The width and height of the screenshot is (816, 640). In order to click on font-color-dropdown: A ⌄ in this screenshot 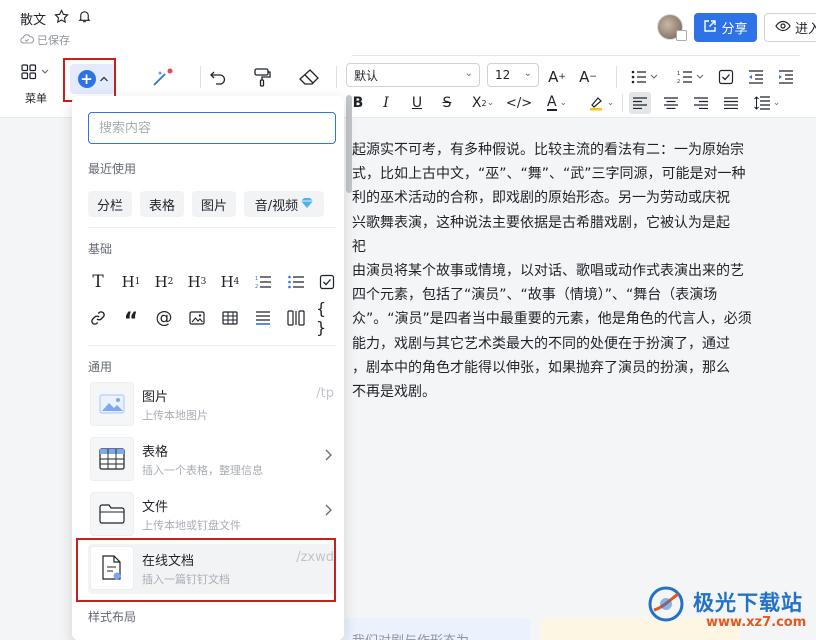, I will do `click(557, 103)`.